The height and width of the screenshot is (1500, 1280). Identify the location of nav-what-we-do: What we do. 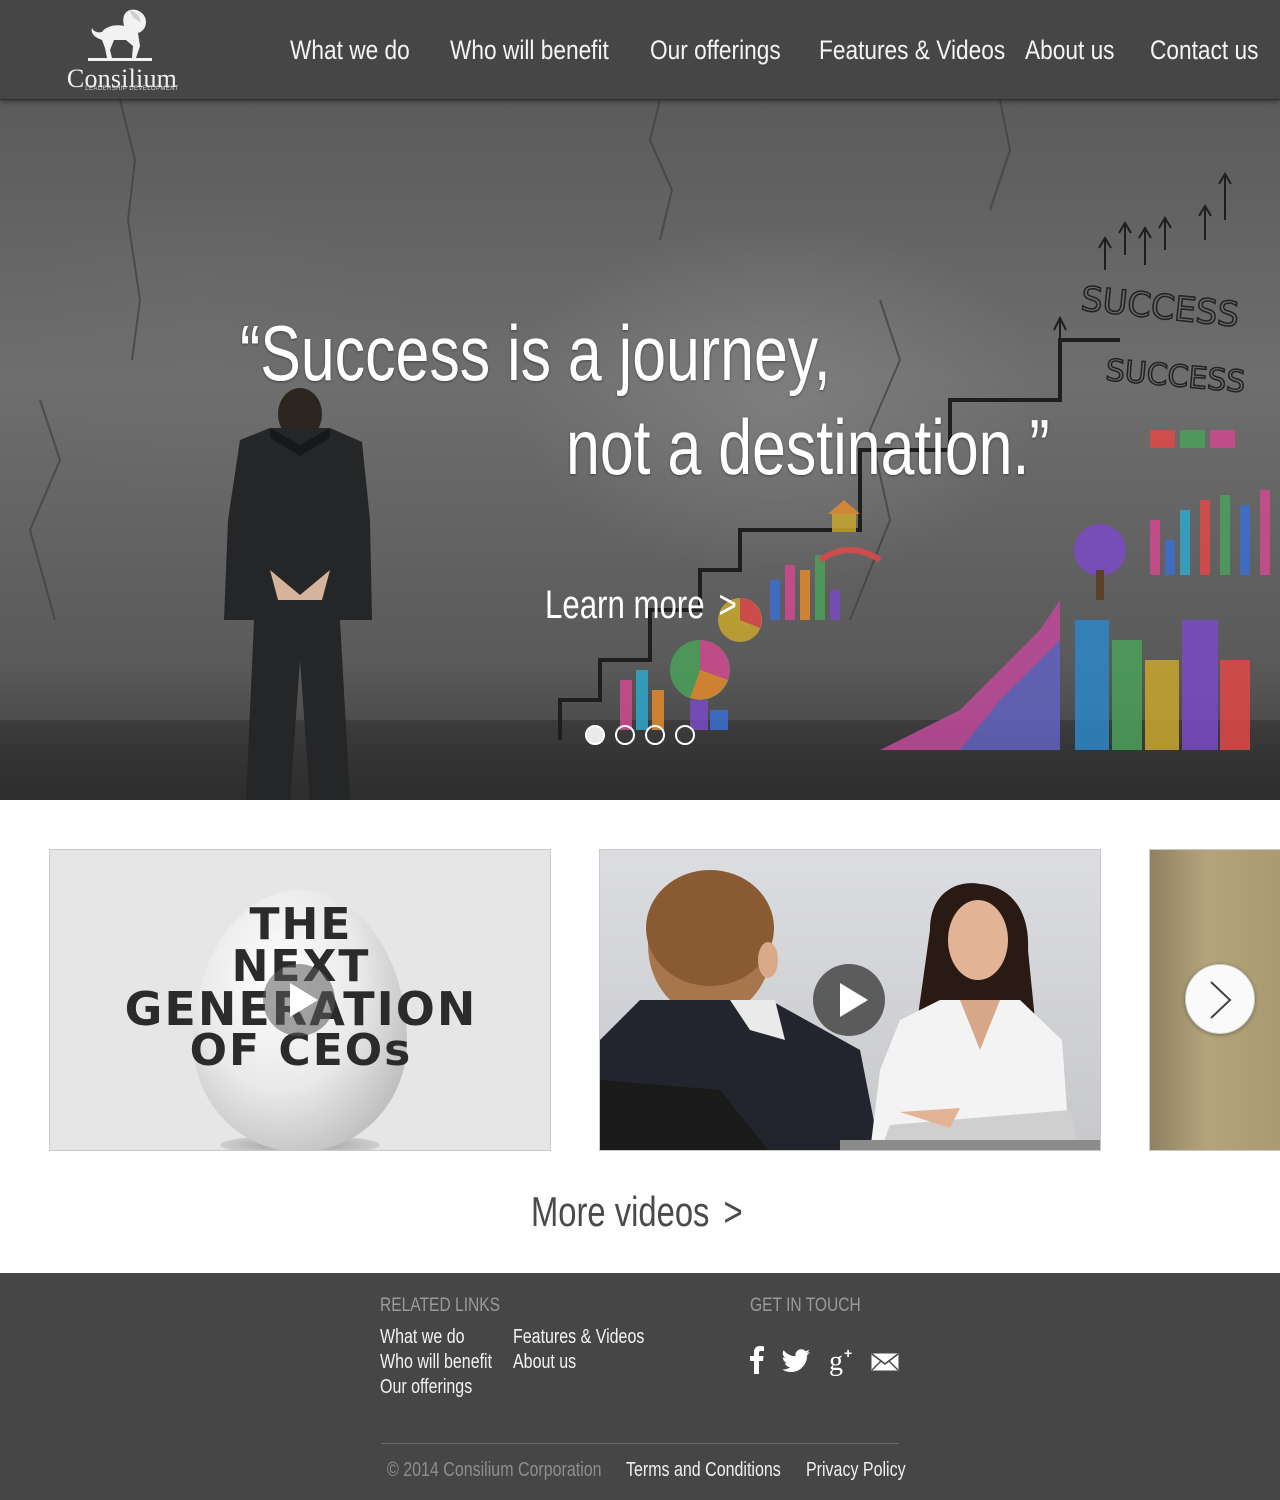
(350, 50).